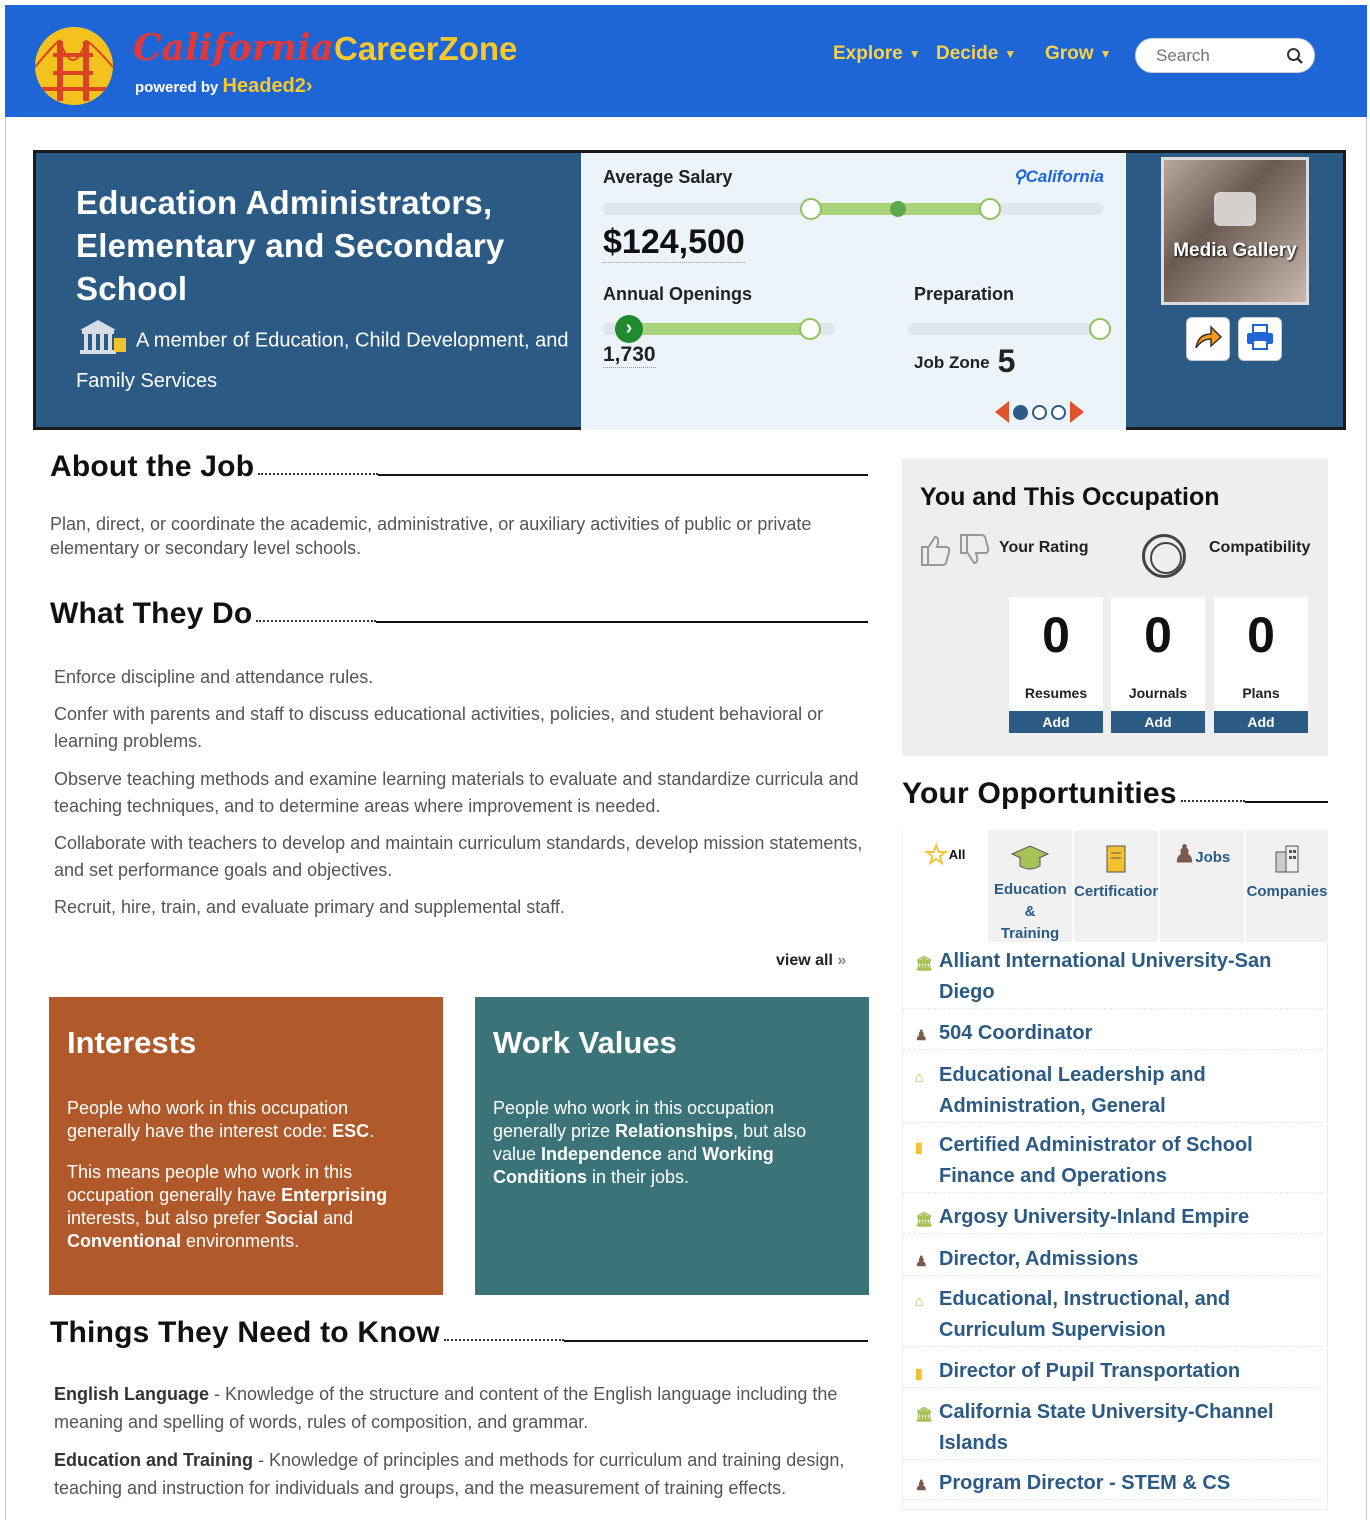 This screenshot has height=1520, width=1370. I want to click on nav-grow: Grow ▼, so click(1078, 54).